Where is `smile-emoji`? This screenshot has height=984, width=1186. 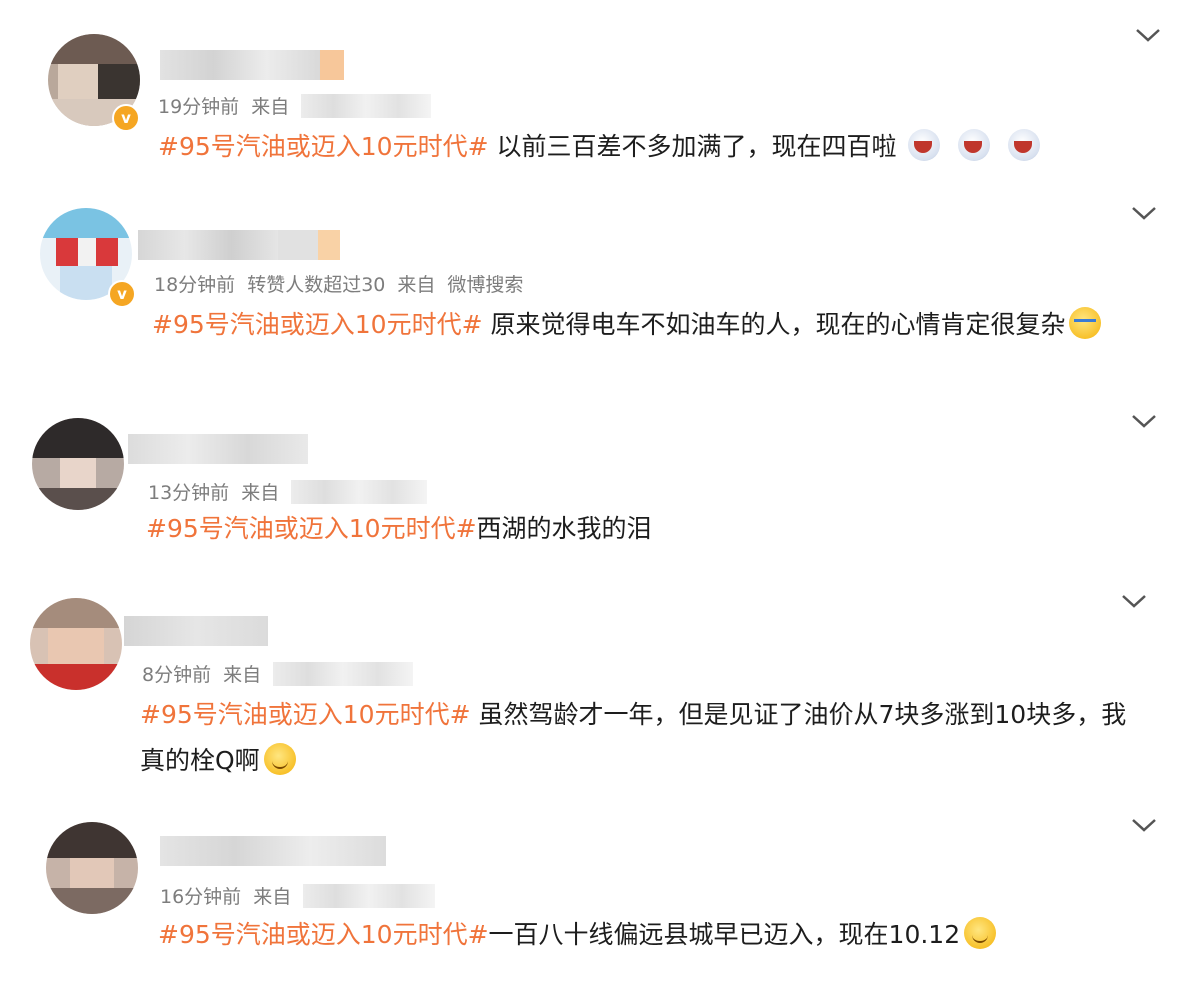 smile-emoji is located at coordinates (980, 933).